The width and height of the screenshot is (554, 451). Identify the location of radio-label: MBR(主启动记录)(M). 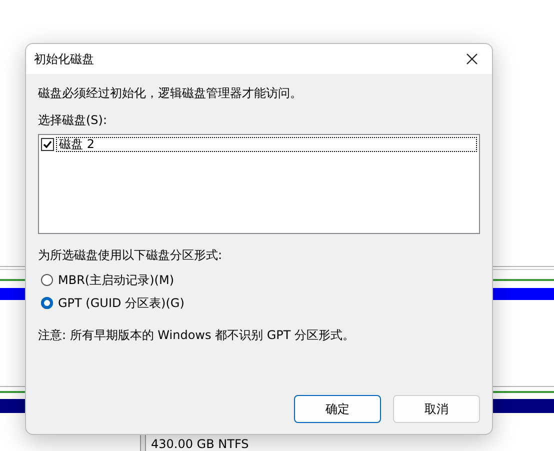
(116, 280).